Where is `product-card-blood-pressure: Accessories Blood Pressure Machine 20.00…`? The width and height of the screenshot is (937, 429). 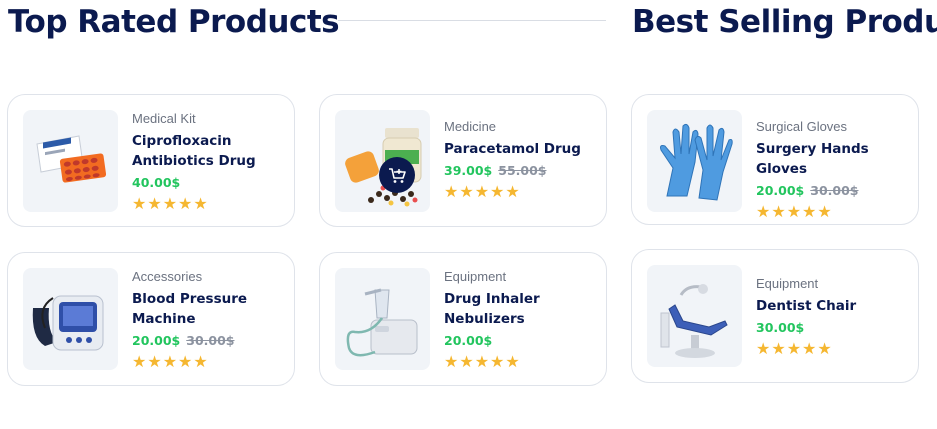 product-card-blood-pressure: Accessories Blood Pressure Machine 20.00… is located at coordinates (151, 319).